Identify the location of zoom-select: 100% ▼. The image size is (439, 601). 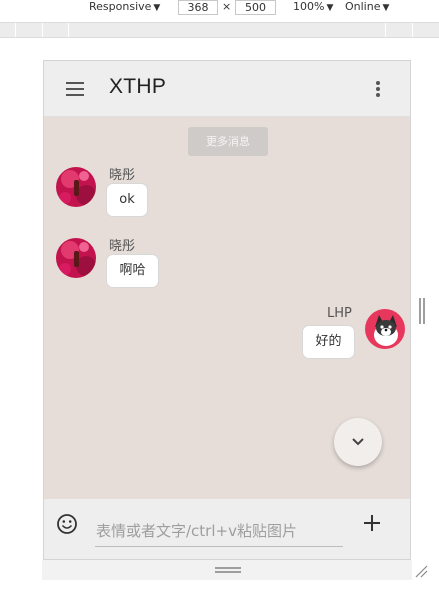
(313, 8).